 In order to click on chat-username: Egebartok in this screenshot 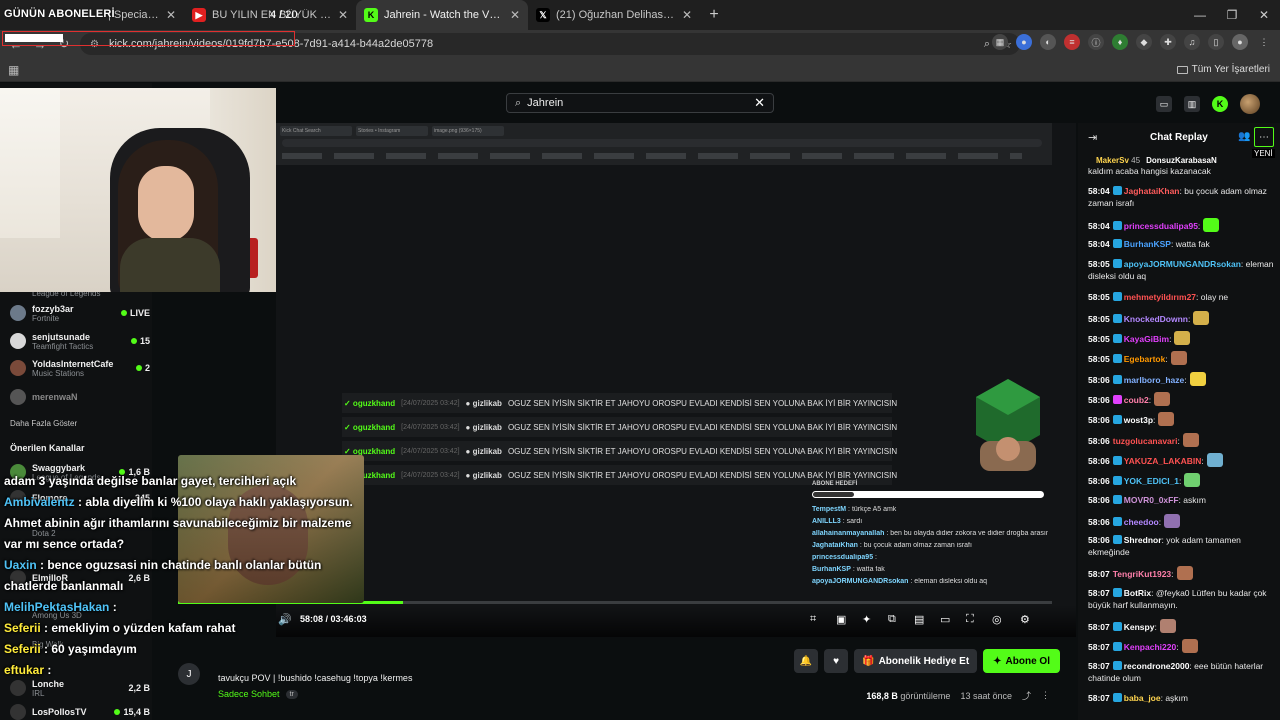, I will do `click(1145, 359)`.